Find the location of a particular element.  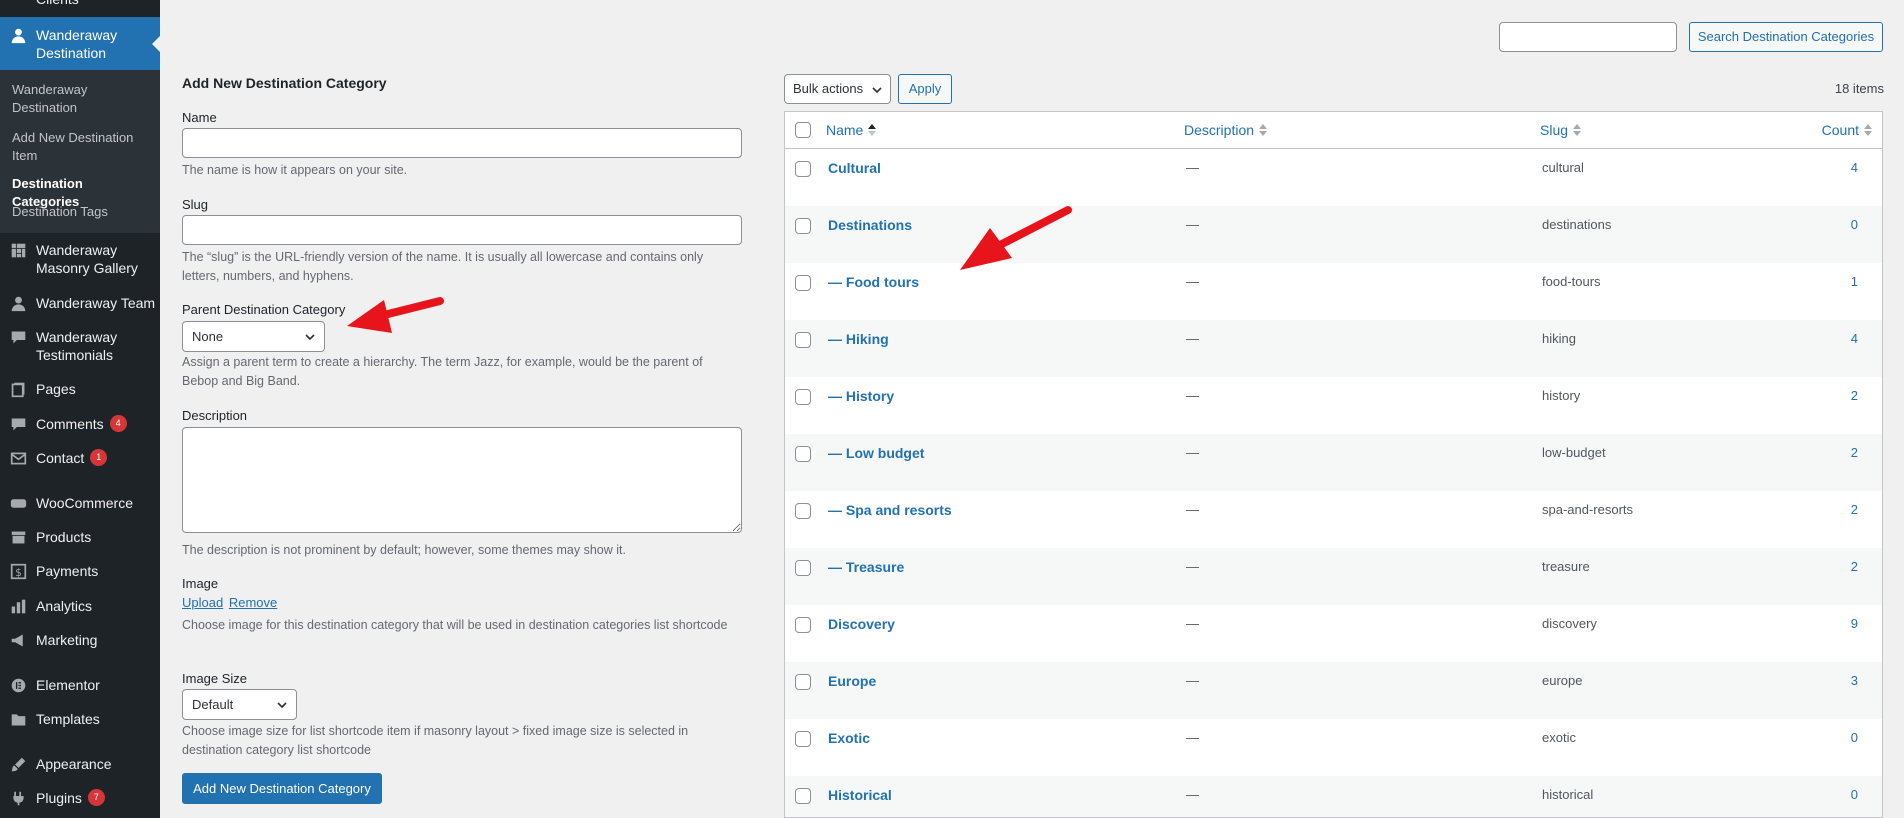

category-slug: hiking is located at coordinates (1559, 338).